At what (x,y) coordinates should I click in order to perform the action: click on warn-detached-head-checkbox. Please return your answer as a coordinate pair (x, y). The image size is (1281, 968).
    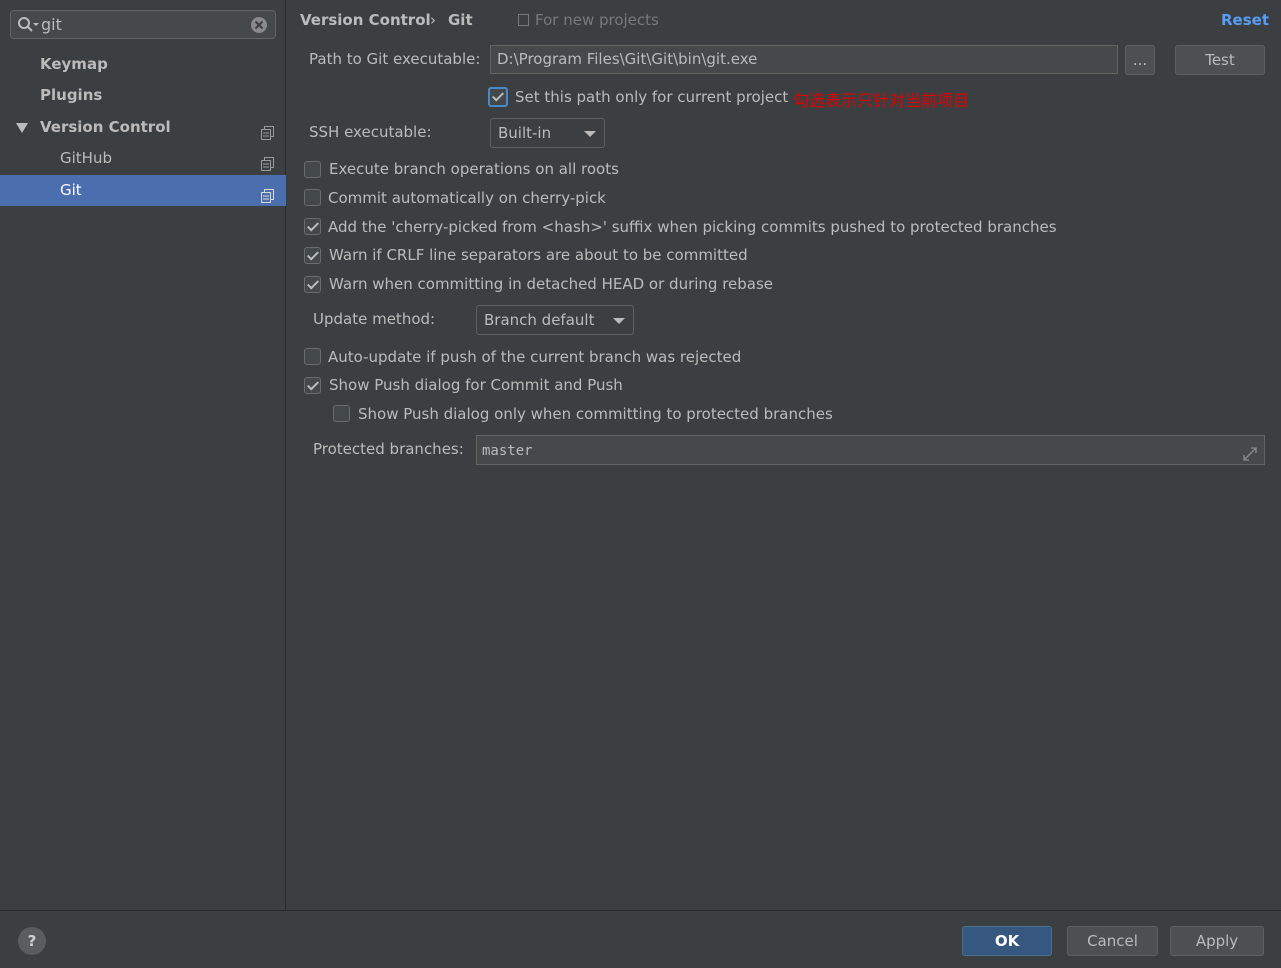
    Looking at the image, I should click on (312, 284).